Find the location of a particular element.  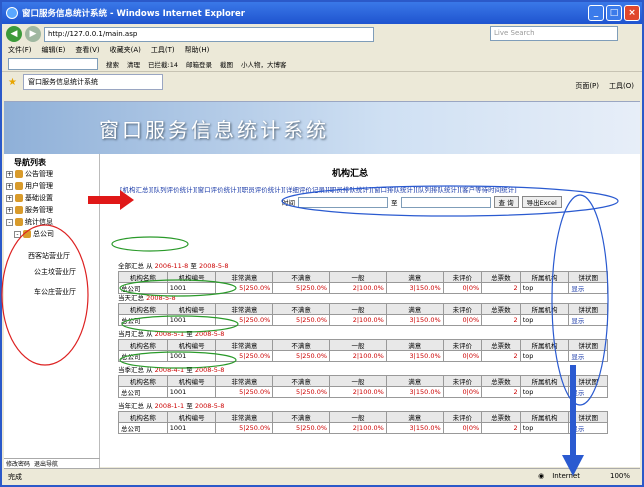

search-input: Live Search is located at coordinates (554, 33).